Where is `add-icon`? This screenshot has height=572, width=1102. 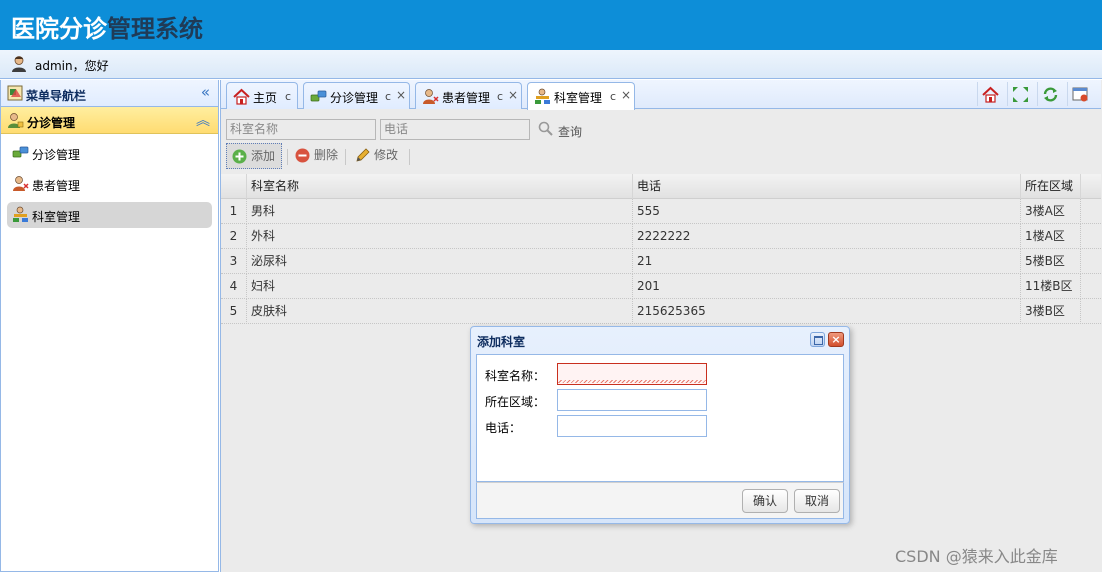
add-icon is located at coordinates (239, 156).